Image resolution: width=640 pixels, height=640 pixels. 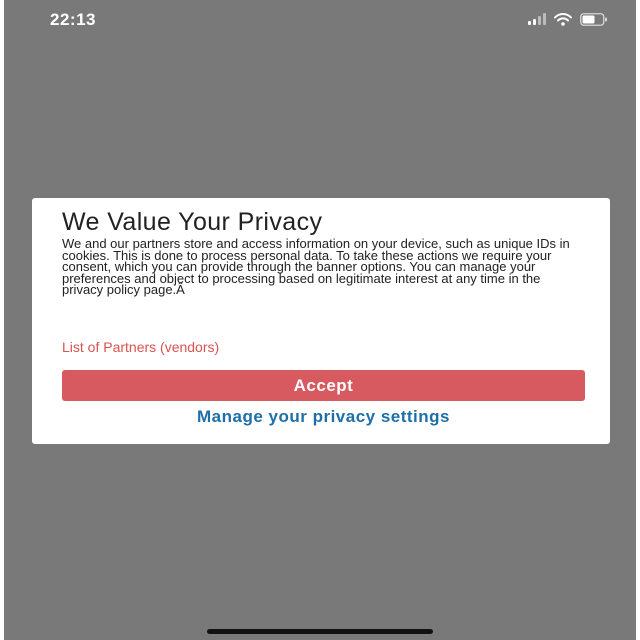 I want to click on manage-privacy-settings-link: Manage your privacy settings, so click(x=323, y=417).